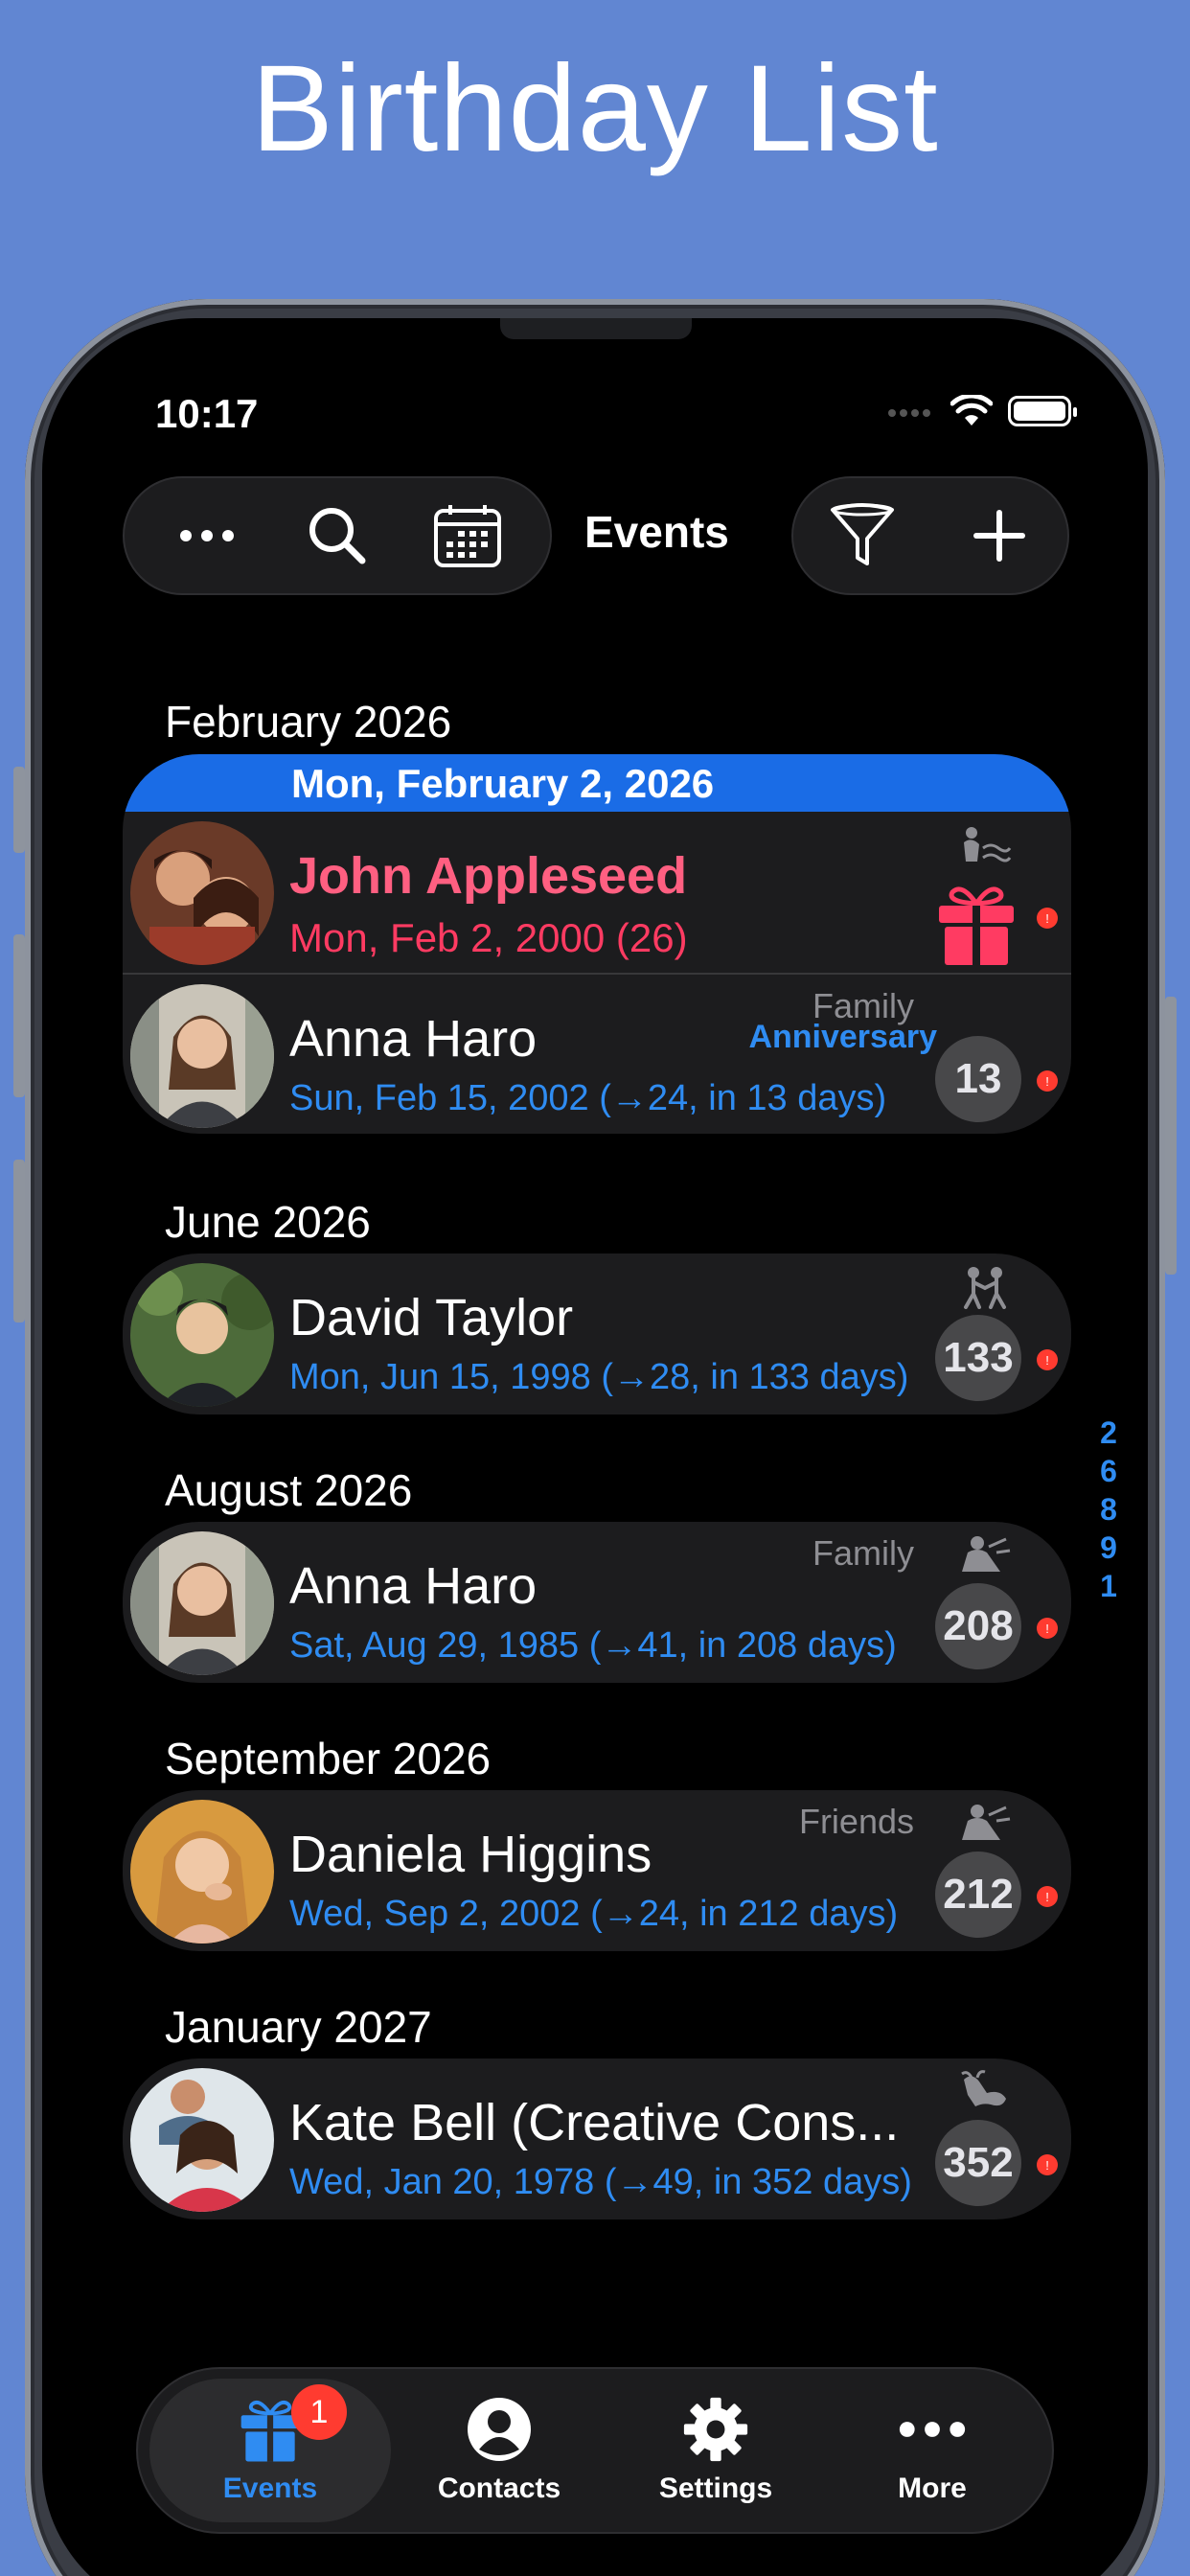  I want to click on toolbar-left-group, so click(338, 535).